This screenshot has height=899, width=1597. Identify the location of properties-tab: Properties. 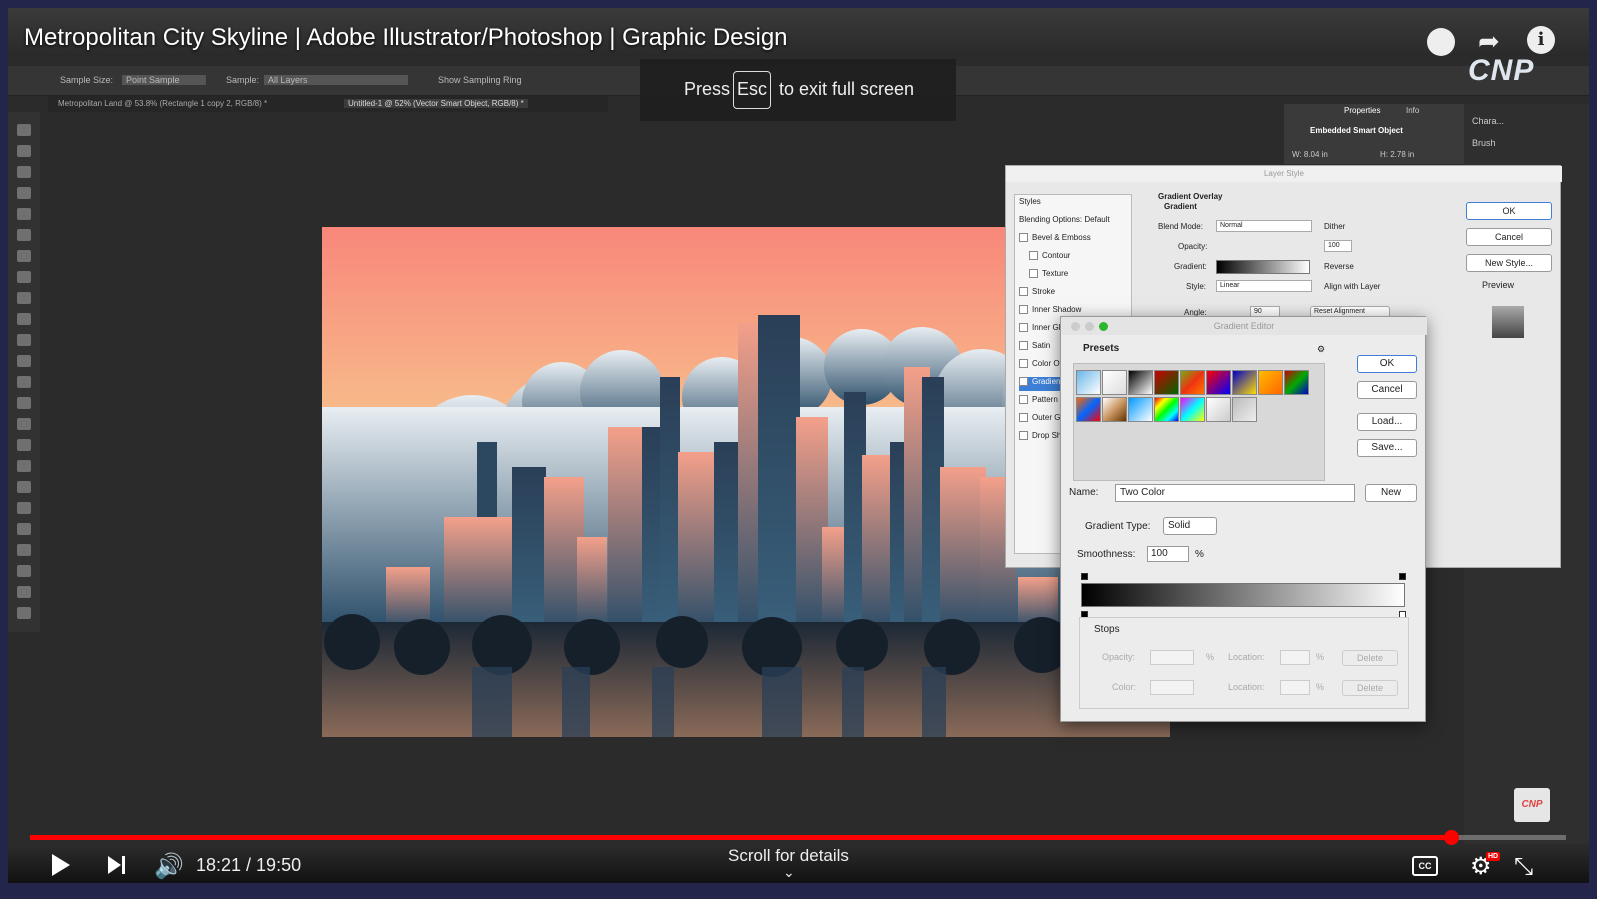
(1362, 110).